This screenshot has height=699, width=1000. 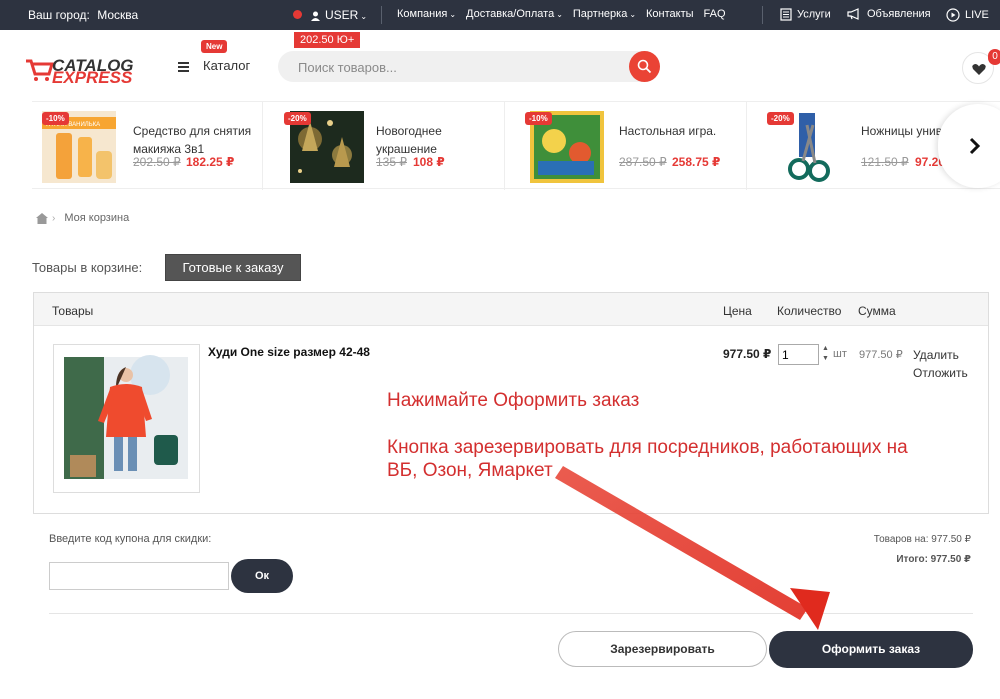 What do you see at coordinates (662, 649) in the screenshot?
I see `reserve-button: Зарезервировать` at bounding box center [662, 649].